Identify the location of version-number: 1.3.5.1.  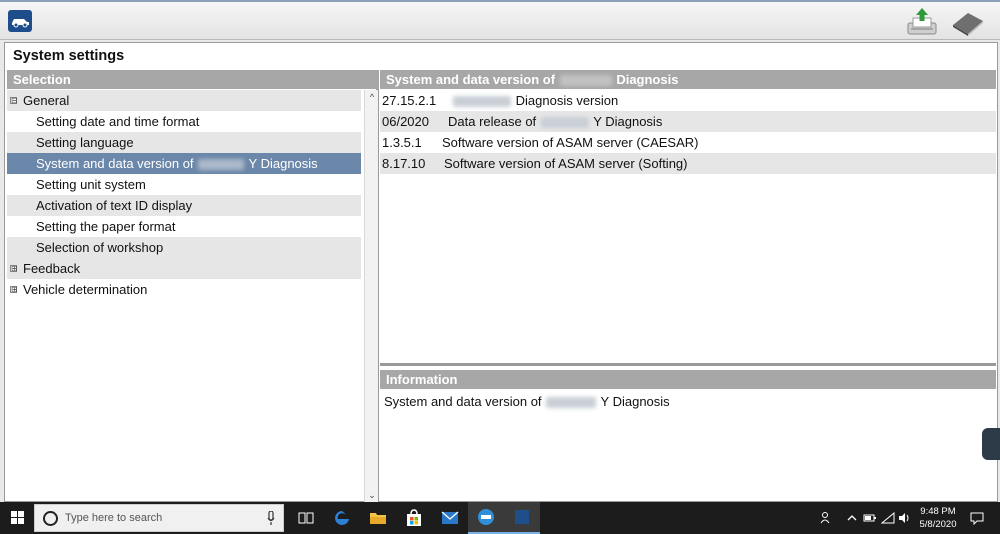
(402, 142).